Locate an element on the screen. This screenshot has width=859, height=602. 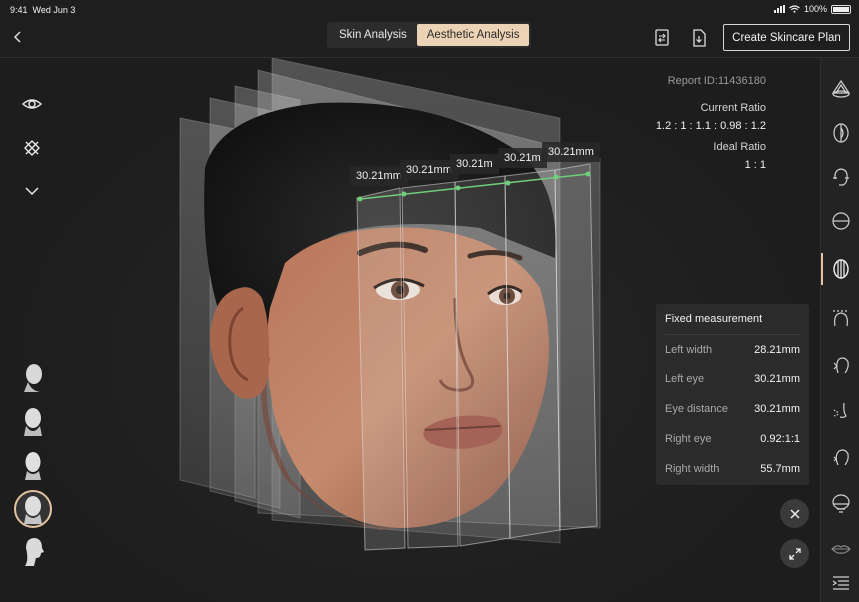
measurement-row: Left eye 30.21mm is located at coordinates (732, 379).